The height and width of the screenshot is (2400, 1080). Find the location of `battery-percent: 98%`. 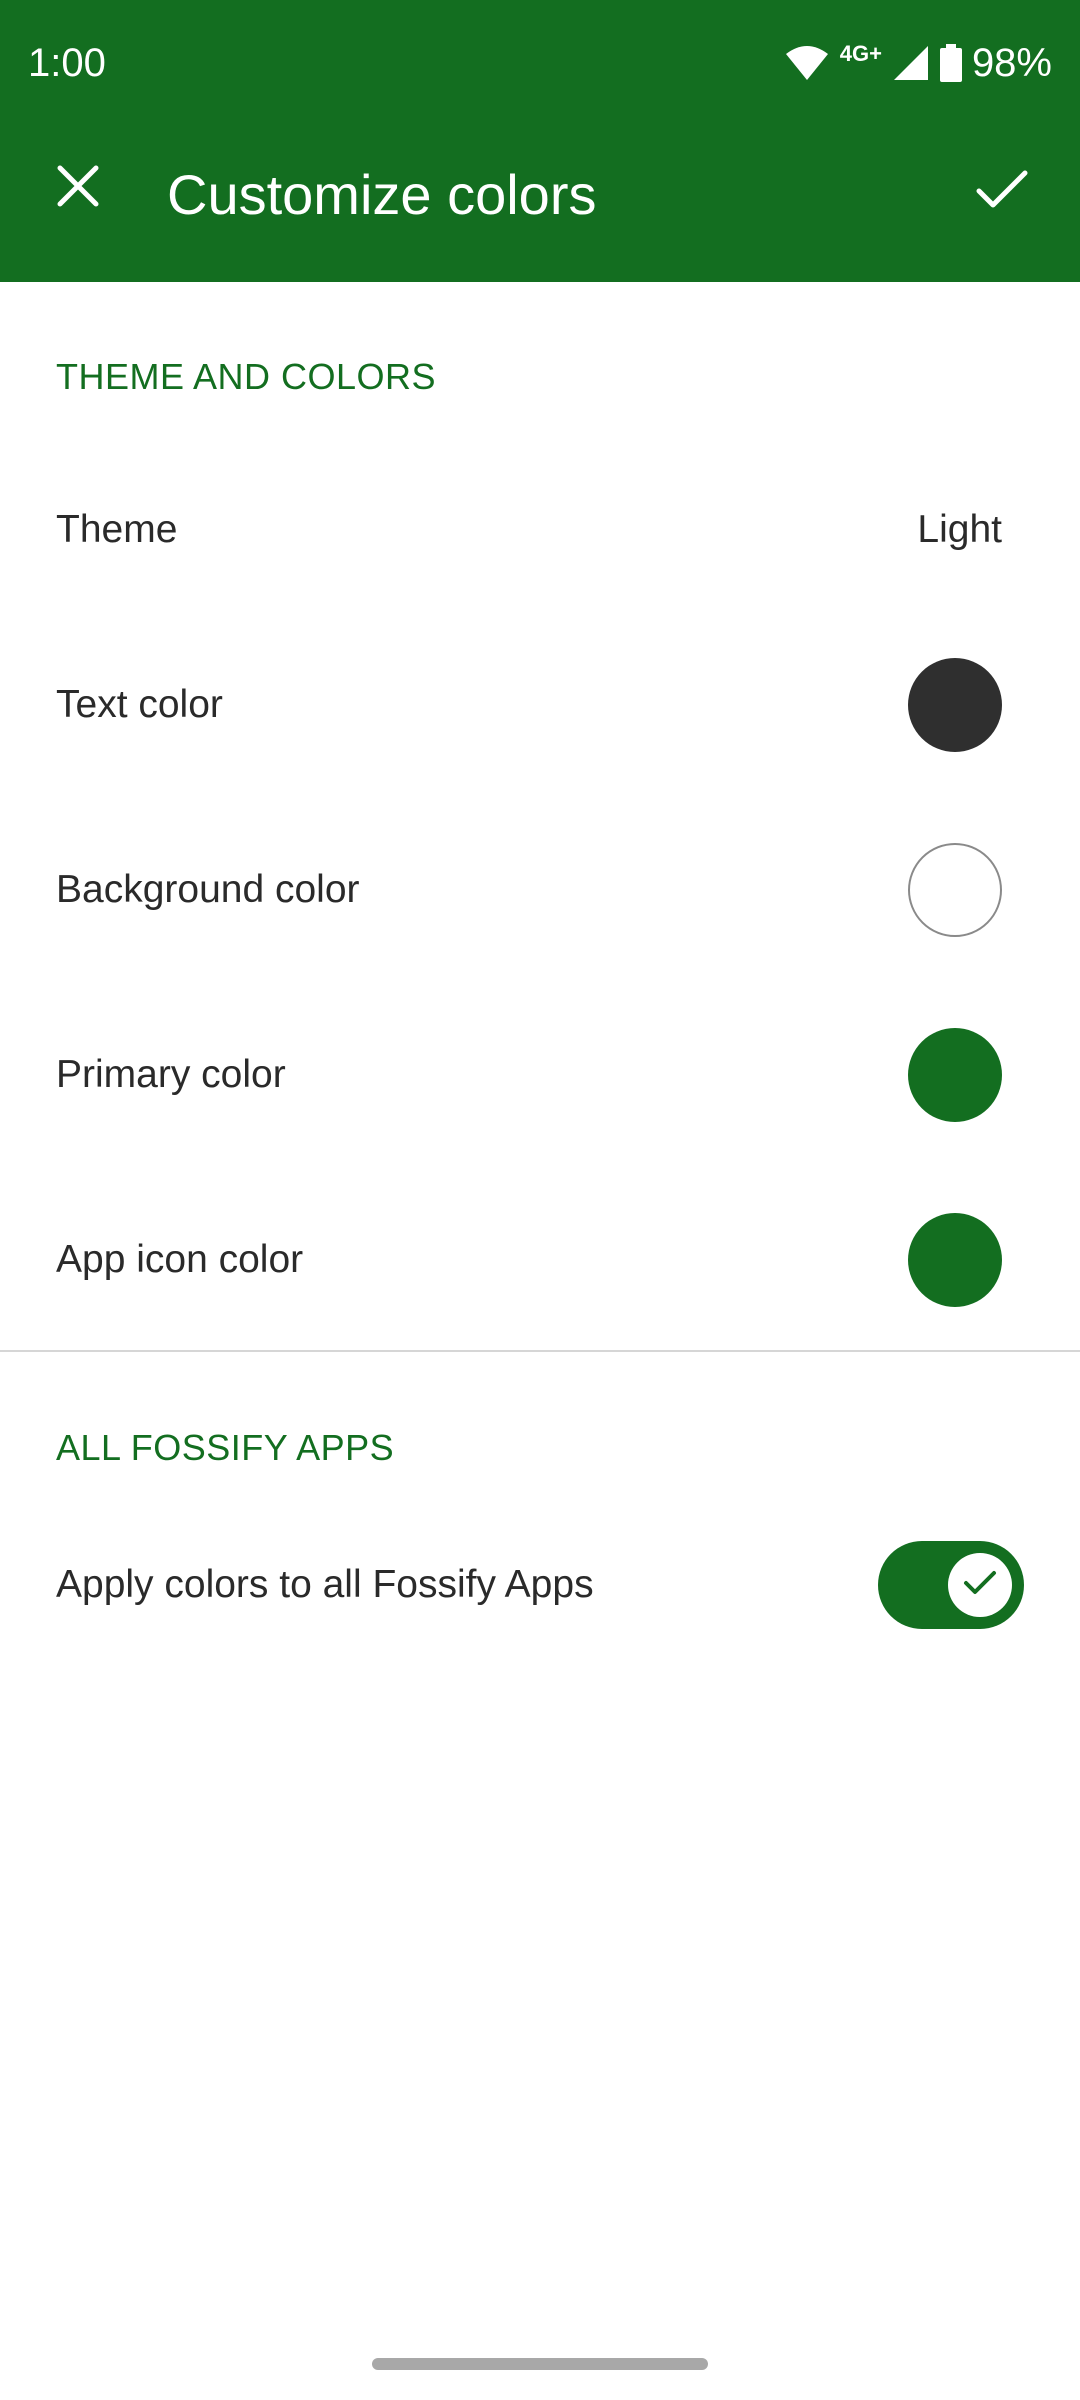

battery-percent: 98% is located at coordinates (1011, 62).